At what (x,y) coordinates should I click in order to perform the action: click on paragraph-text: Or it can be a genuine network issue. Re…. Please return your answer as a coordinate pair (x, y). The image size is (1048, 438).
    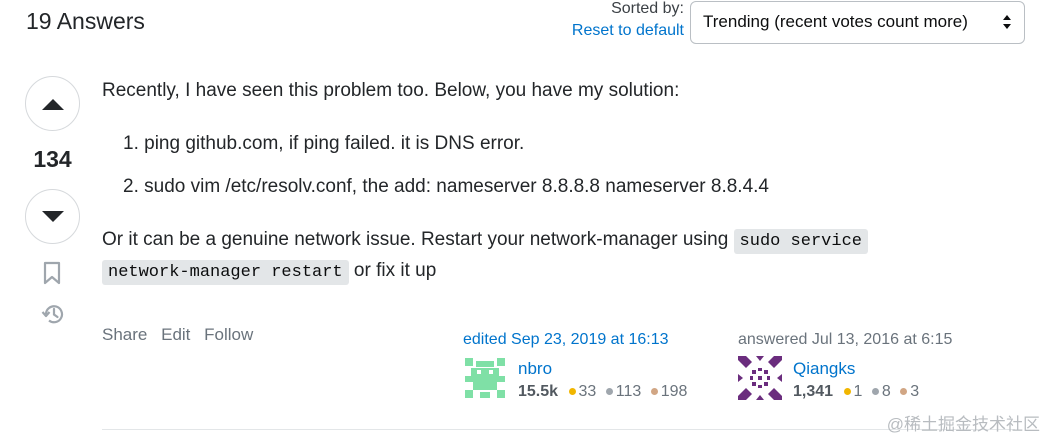
    Looking at the image, I should click on (415, 239).